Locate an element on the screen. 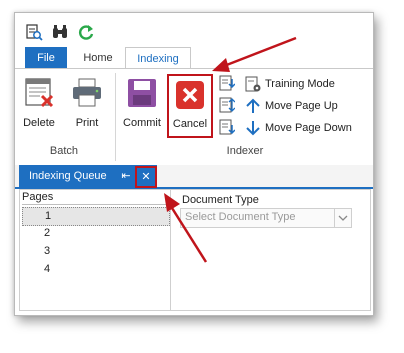  arrow-to-cancel is located at coordinates (254, 54).